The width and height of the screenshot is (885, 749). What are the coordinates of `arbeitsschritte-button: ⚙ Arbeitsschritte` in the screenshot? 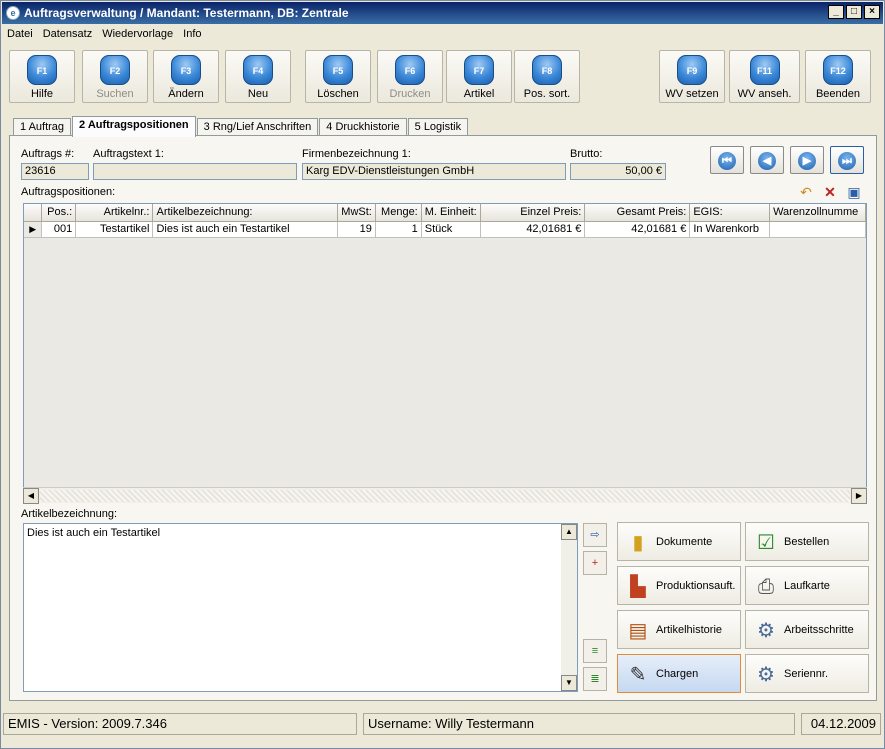 It's located at (807, 629).